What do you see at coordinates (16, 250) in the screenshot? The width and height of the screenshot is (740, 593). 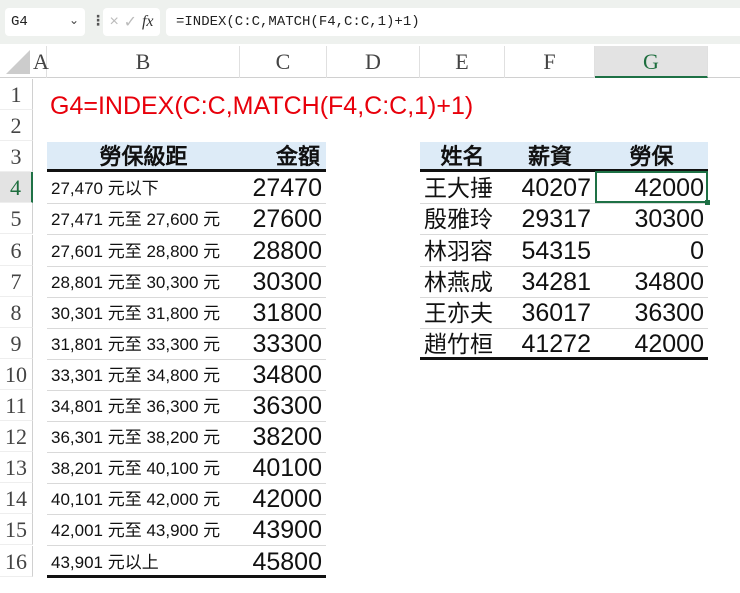 I see `row-header-6: 6` at bounding box center [16, 250].